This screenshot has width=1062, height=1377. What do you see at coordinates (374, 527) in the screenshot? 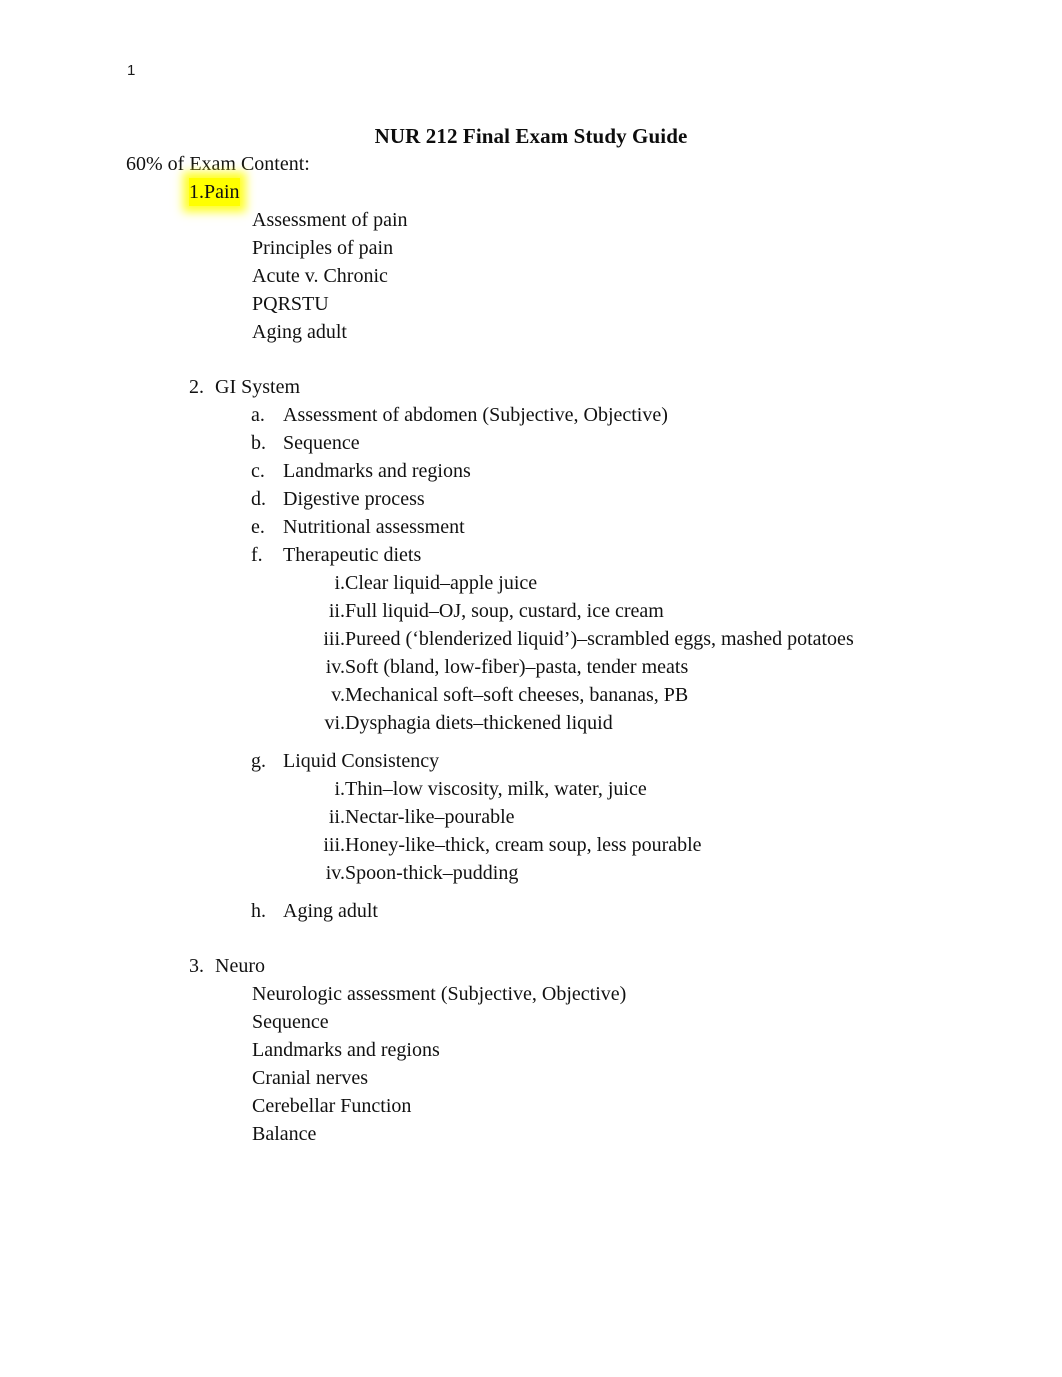
I see `list-item-label: Nutritional assessment` at bounding box center [374, 527].